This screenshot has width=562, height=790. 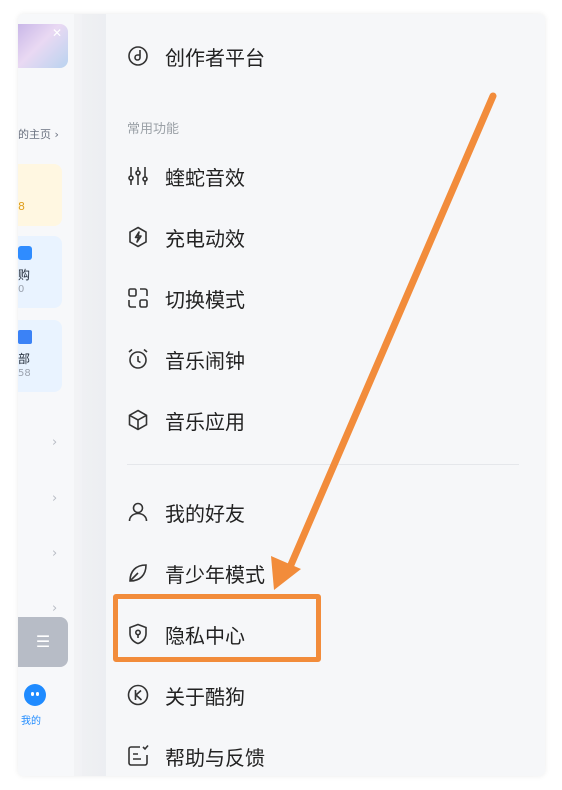 What do you see at coordinates (38, 134) in the screenshot?
I see `home-link: 的主页 ›` at bounding box center [38, 134].